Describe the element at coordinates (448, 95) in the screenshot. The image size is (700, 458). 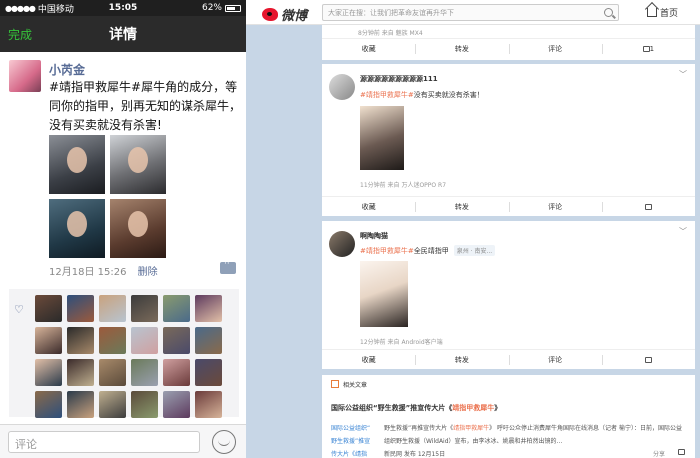
I see `feed-text-body: 没有买卖就没有杀害！` at that location.